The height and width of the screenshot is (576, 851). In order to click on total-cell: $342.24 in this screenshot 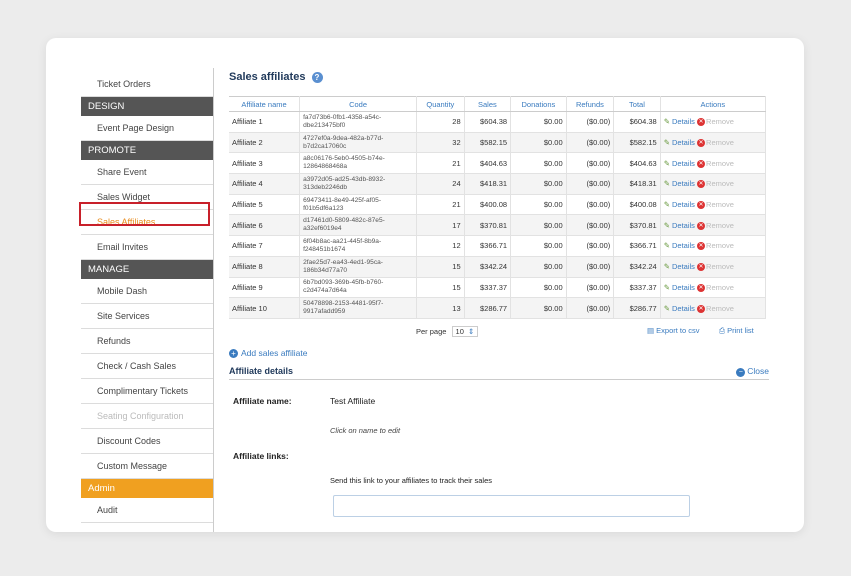, I will do `click(637, 267)`.